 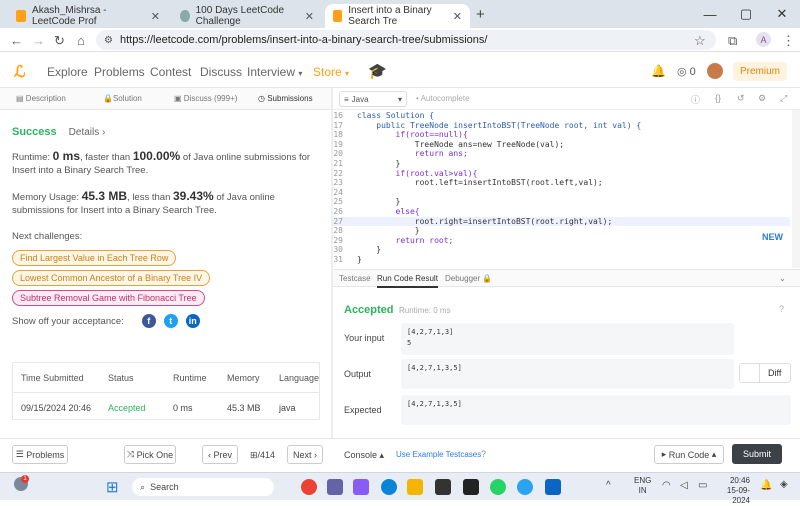 What do you see at coordinates (108, 298) in the screenshot?
I see `challenge-pill: Subtree Removal Game with Fibonacci Tree` at bounding box center [108, 298].